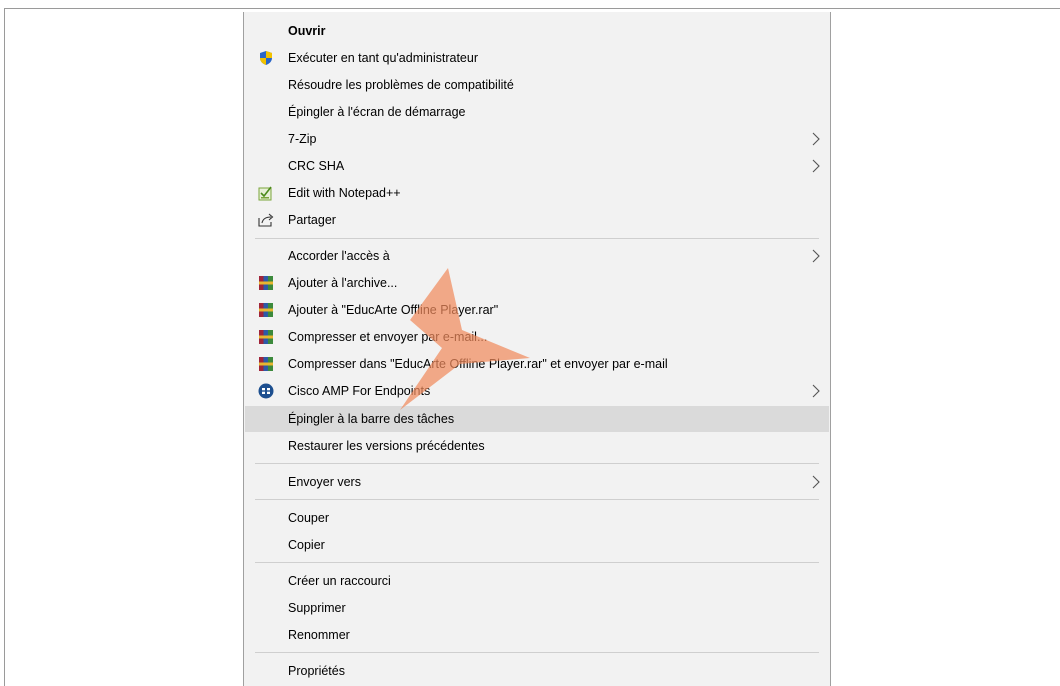 The image size is (1060, 686). What do you see at coordinates (371, 419) in the screenshot?
I see `menu-item-label: Épingler à la barre des tâches` at bounding box center [371, 419].